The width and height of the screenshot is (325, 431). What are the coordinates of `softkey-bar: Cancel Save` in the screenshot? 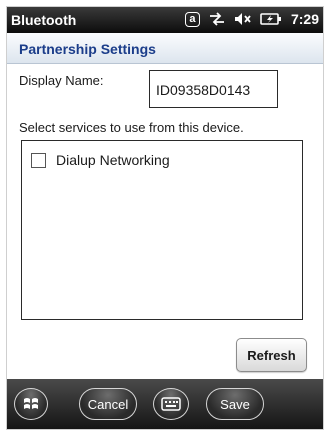 It's located at (165, 404).